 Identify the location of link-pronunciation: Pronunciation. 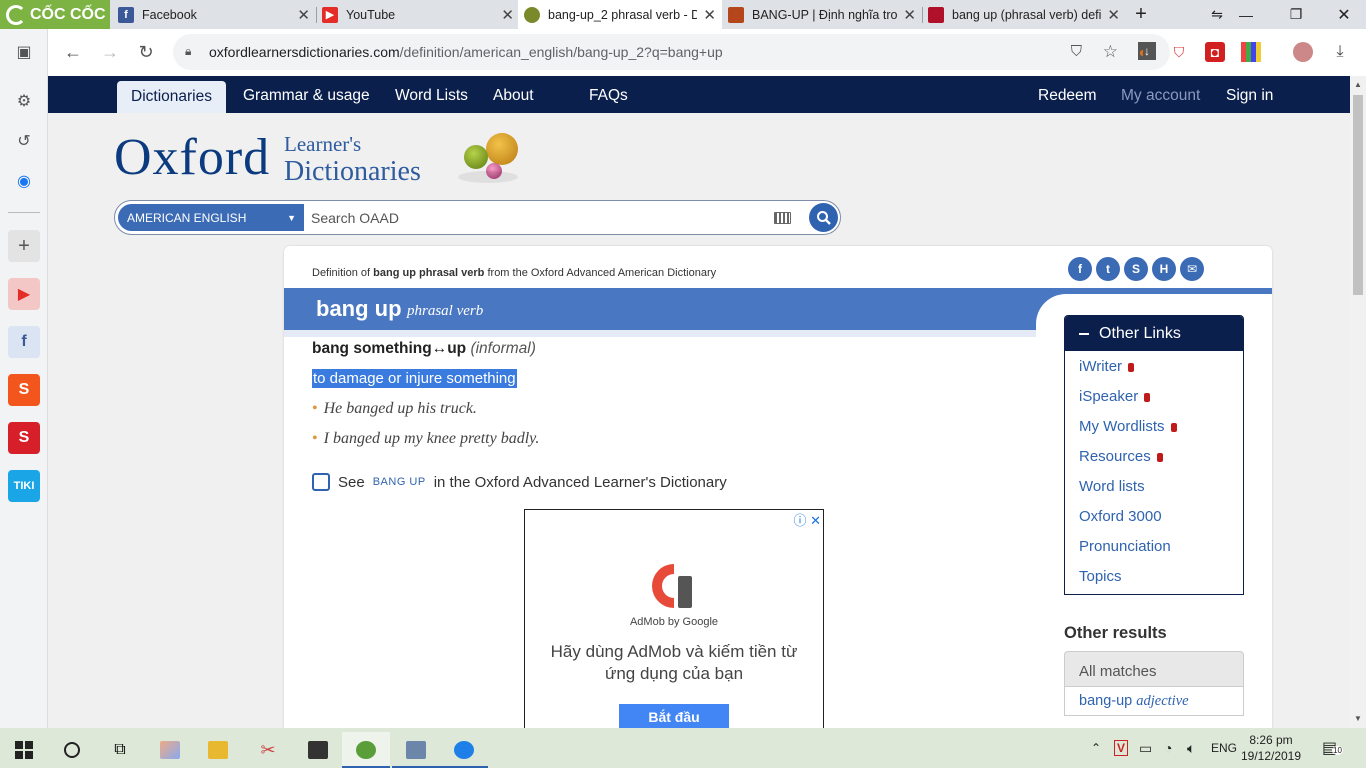
(1125, 546).